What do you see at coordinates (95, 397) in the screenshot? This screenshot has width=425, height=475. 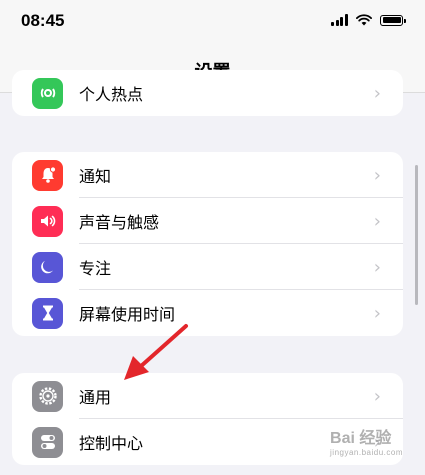 I see `settings-row-label: 通用` at bounding box center [95, 397].